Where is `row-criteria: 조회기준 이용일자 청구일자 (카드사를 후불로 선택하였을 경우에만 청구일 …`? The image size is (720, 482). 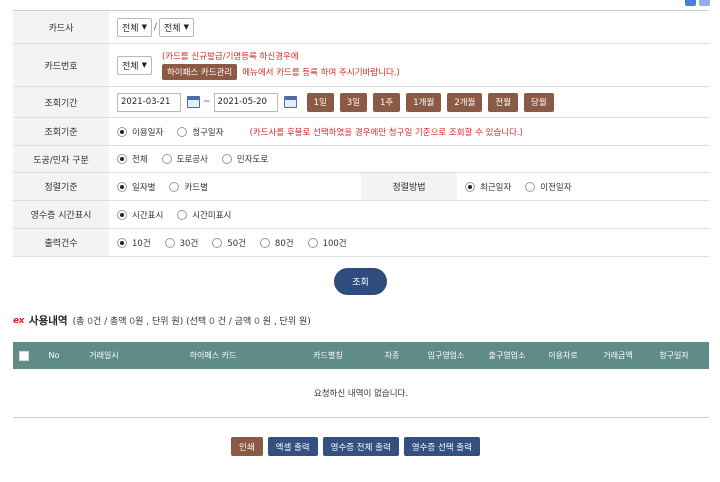
row-criteria: 조회기준 이용일자 청구일자 (카드사를 후불로 선택하였을 경우에만 청구일 … is located at coordinates (361, 132).